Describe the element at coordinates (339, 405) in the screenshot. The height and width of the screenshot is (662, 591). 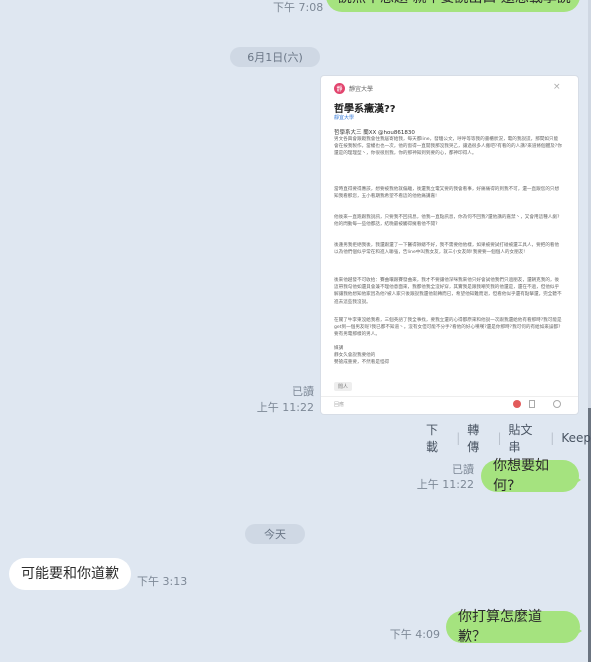
I see `comment-input: 回應` at that location.